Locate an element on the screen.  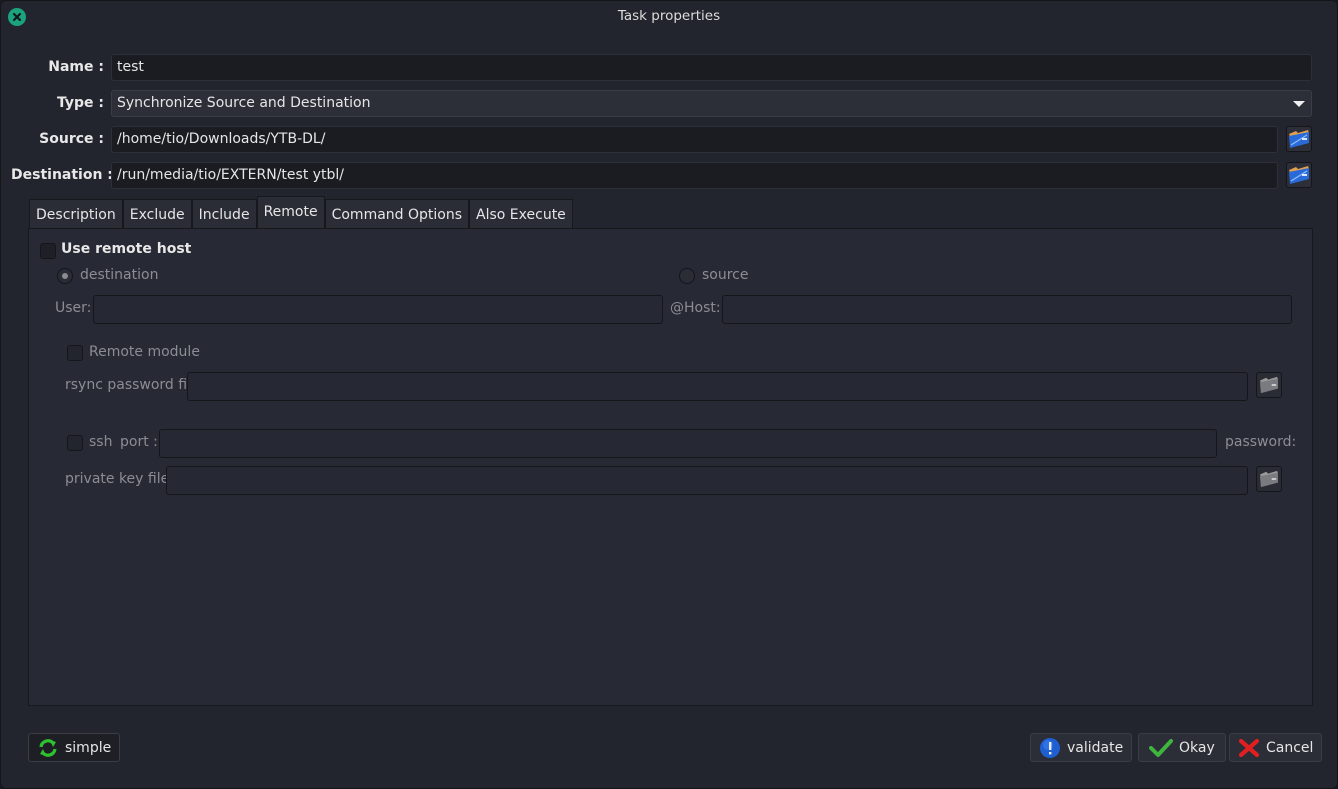
source-radio is located at coordinates (687, 276).